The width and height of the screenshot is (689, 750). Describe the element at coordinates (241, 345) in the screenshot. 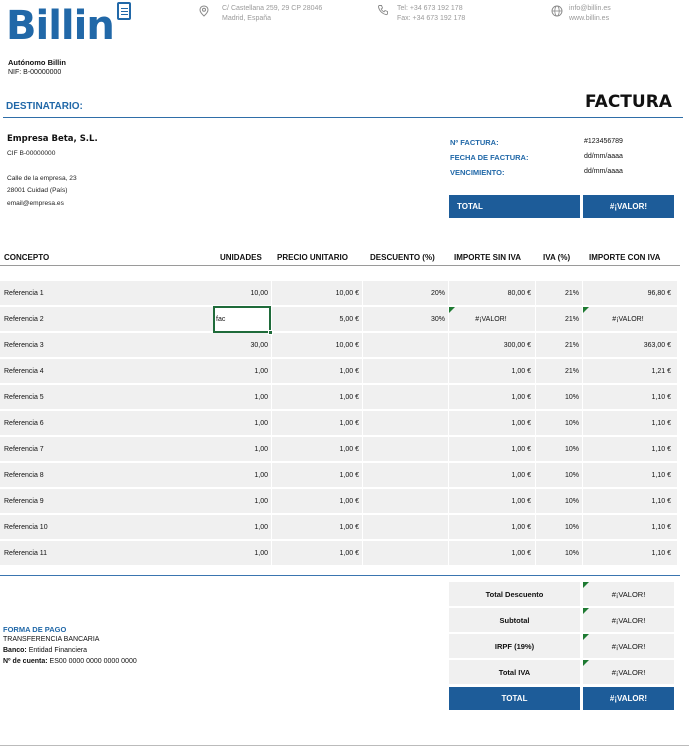

I see `table-cell: 30,00` at that location.